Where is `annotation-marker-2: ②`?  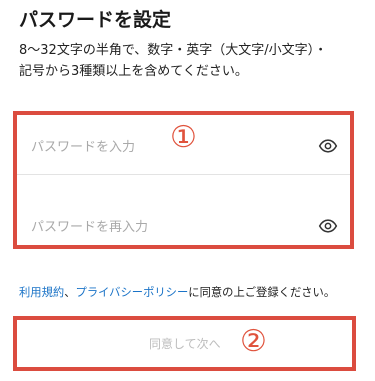 annotation-marker-2: ② is located at coordinates (253, 341).